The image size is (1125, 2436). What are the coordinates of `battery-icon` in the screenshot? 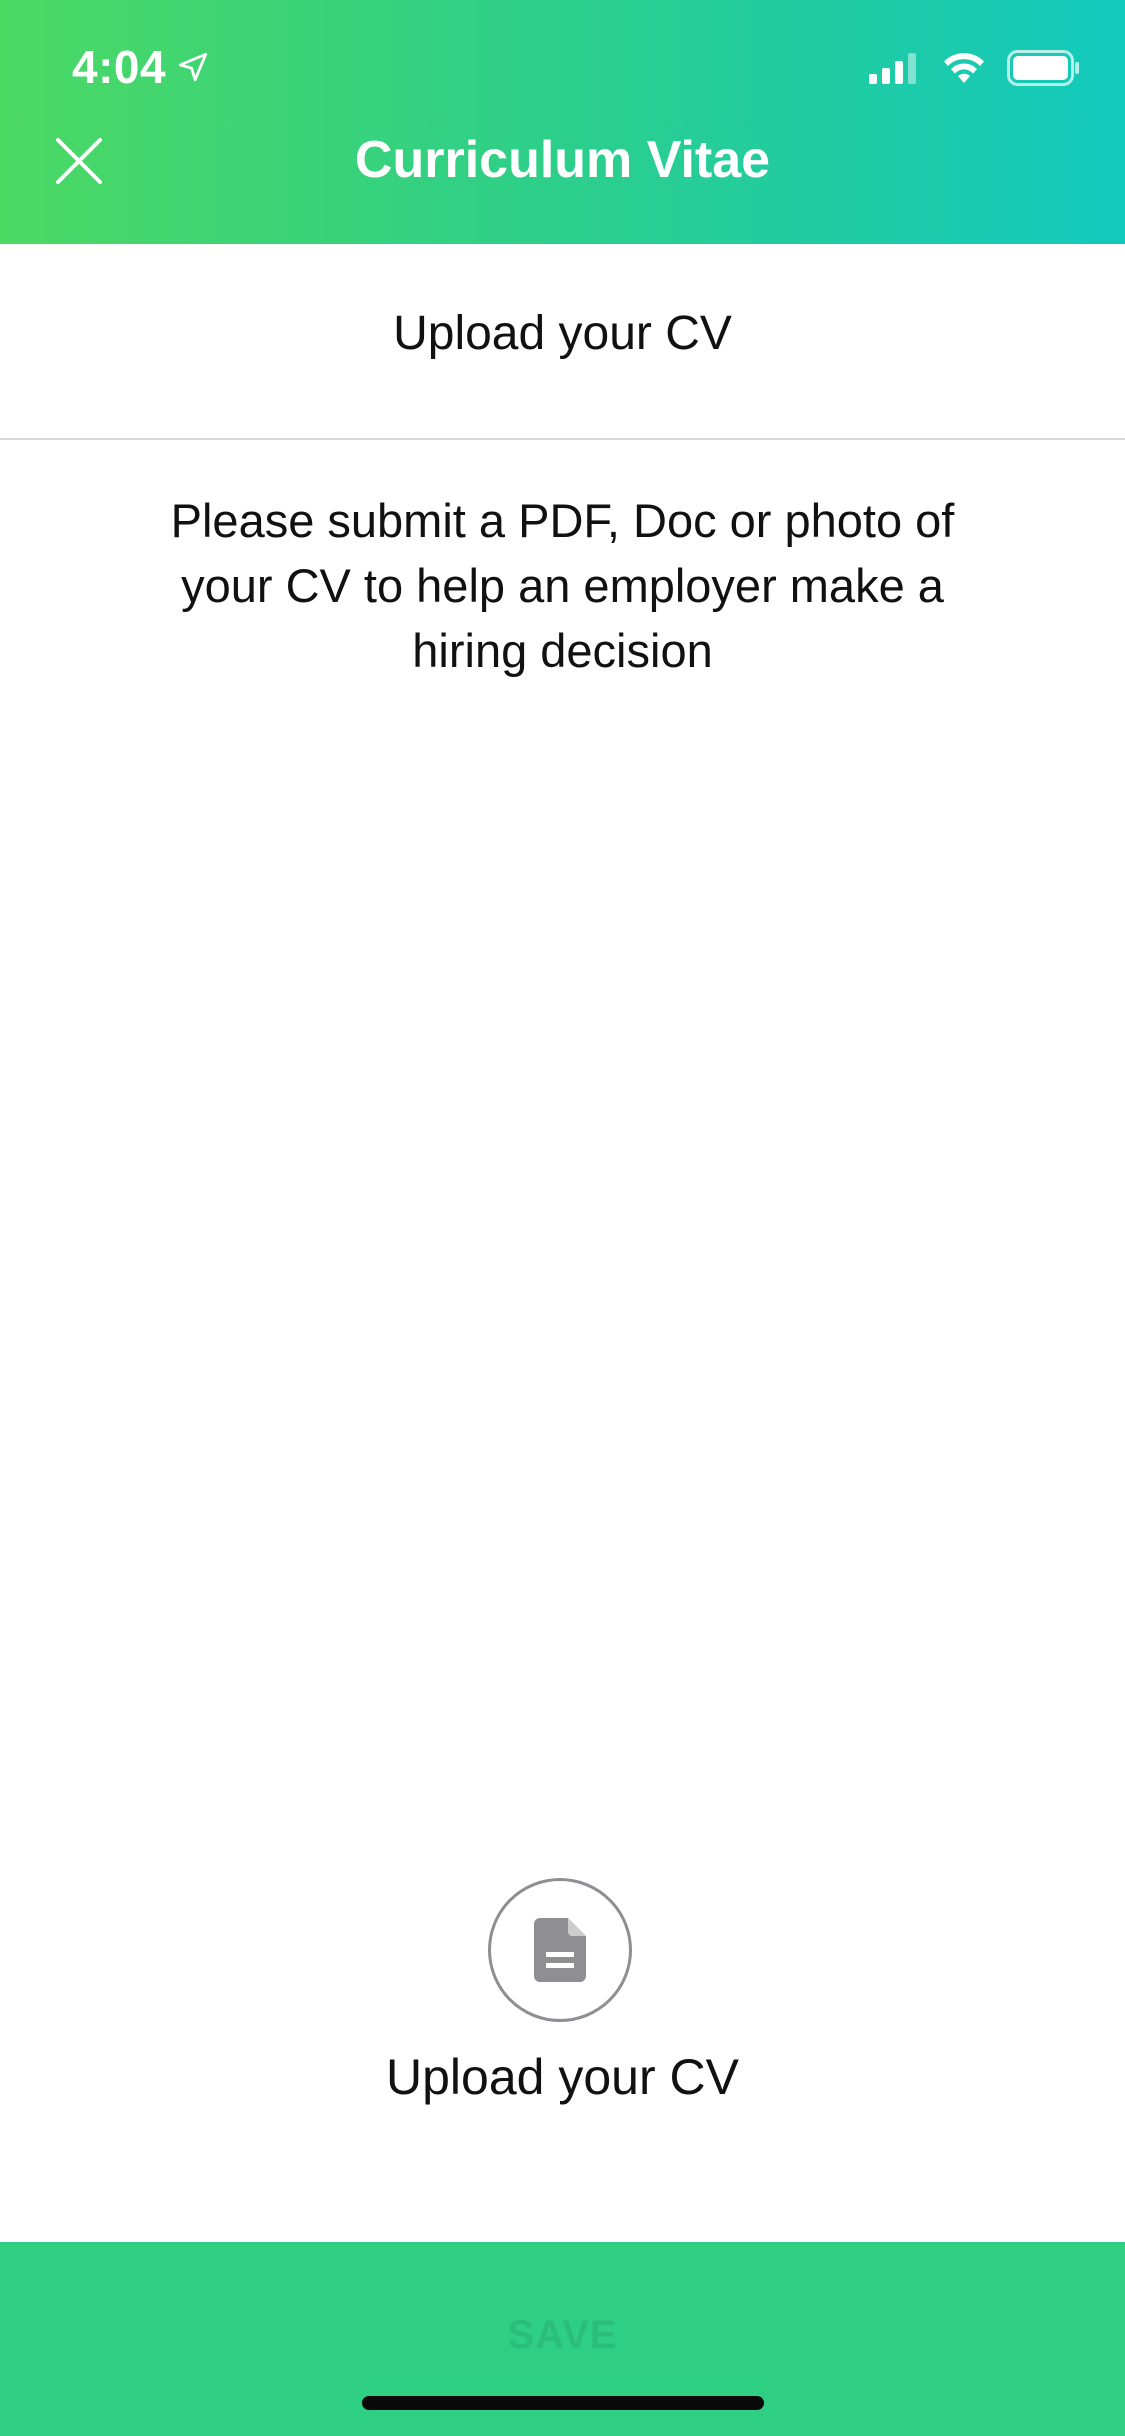 It's located at (1043, 68).